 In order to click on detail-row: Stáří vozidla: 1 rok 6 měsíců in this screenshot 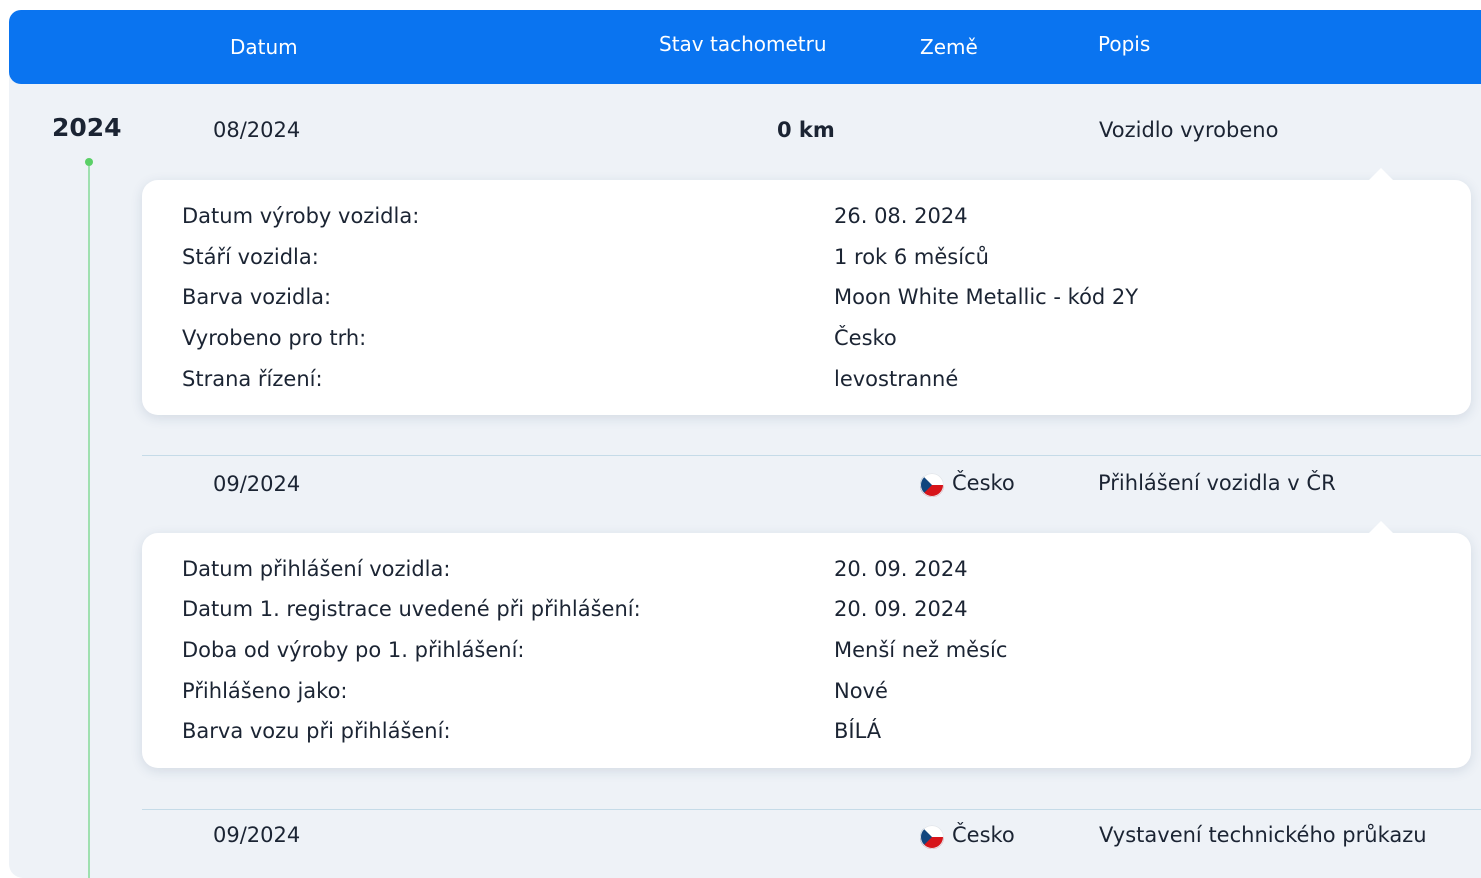, I will do `click(812, 260)`.